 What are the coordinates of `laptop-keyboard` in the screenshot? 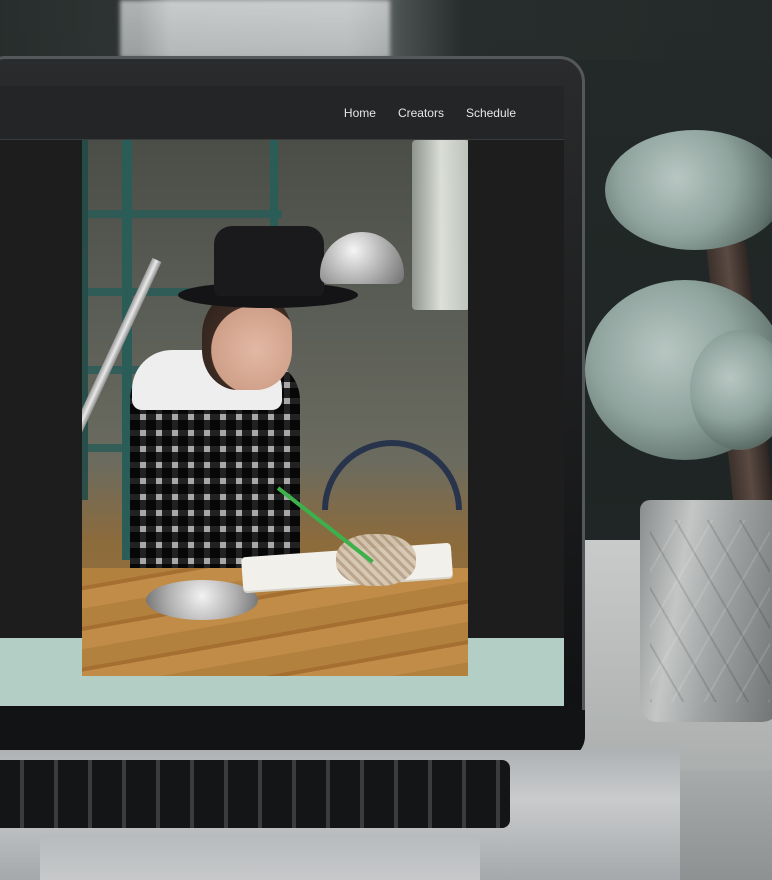 It's located at (255, 794).